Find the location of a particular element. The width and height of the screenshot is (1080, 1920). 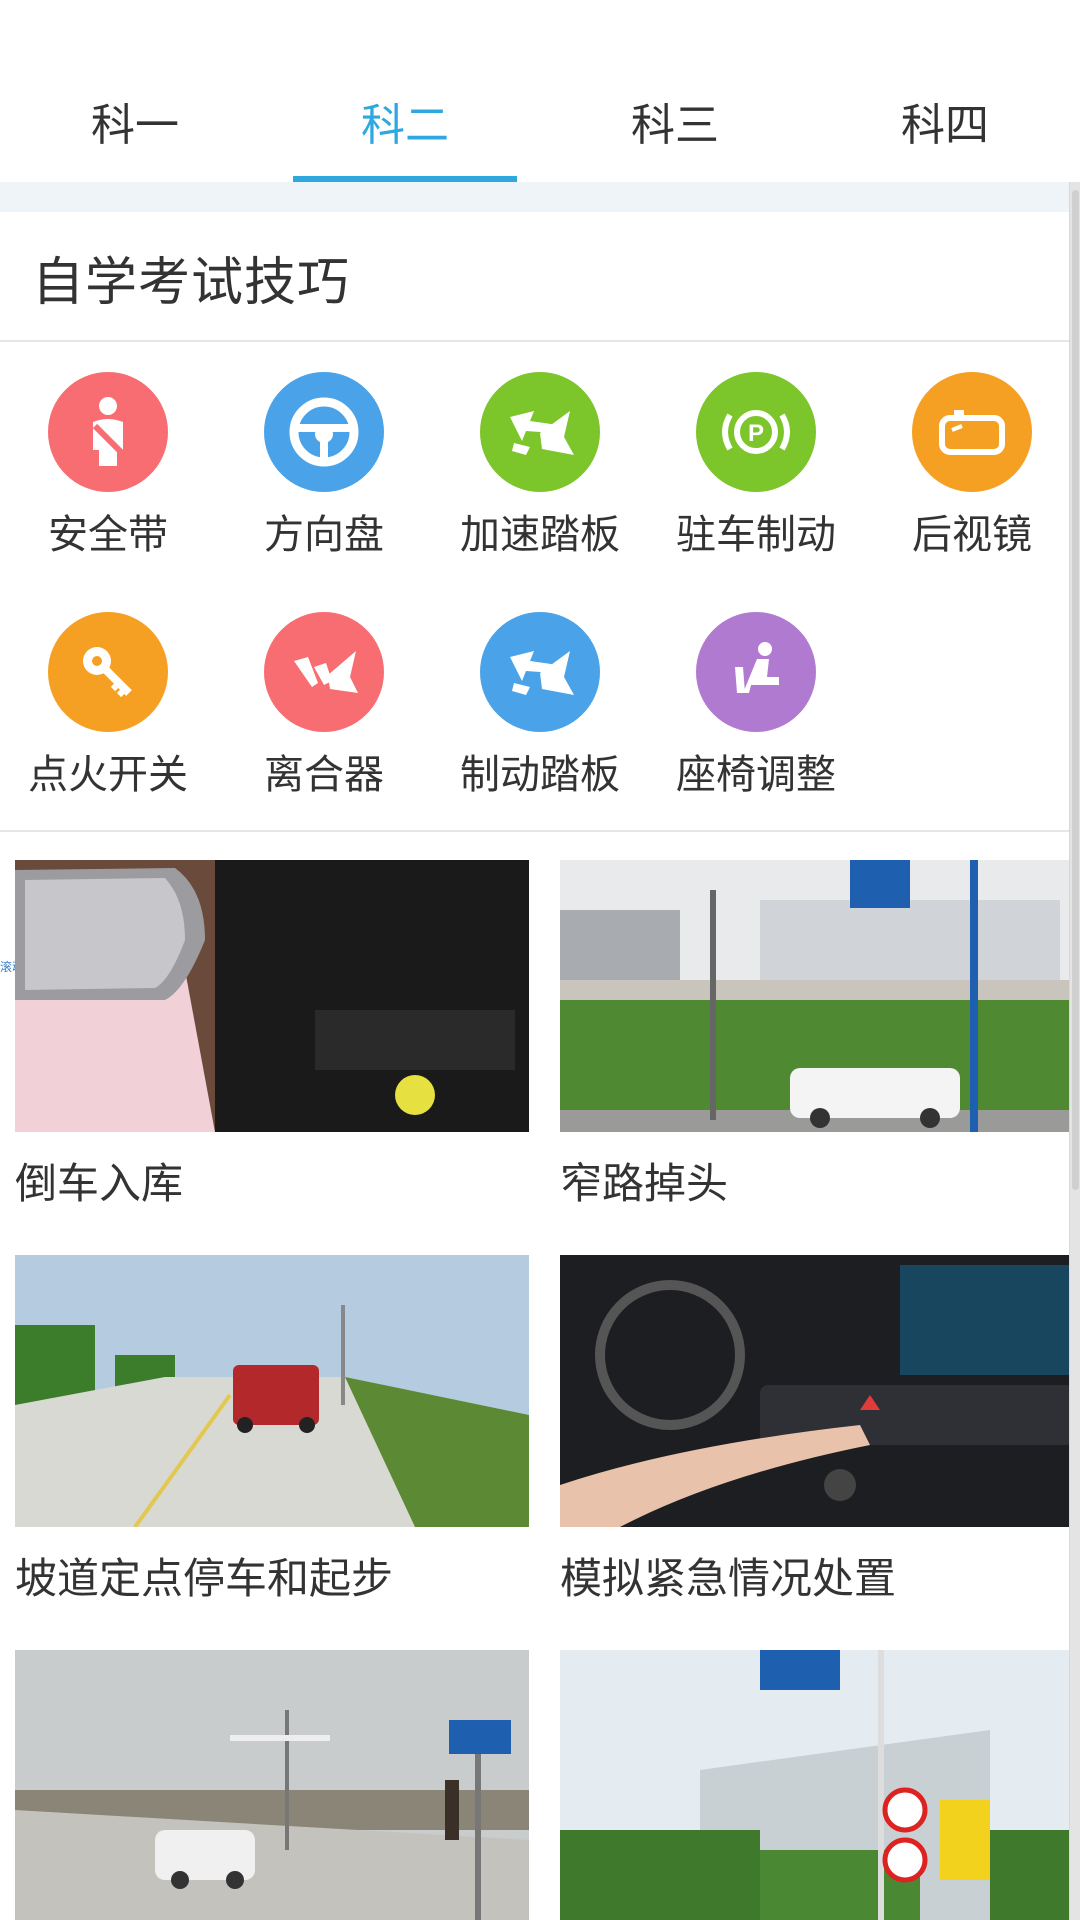

icon-label: 安全带 is located at coordinates (108, 535).